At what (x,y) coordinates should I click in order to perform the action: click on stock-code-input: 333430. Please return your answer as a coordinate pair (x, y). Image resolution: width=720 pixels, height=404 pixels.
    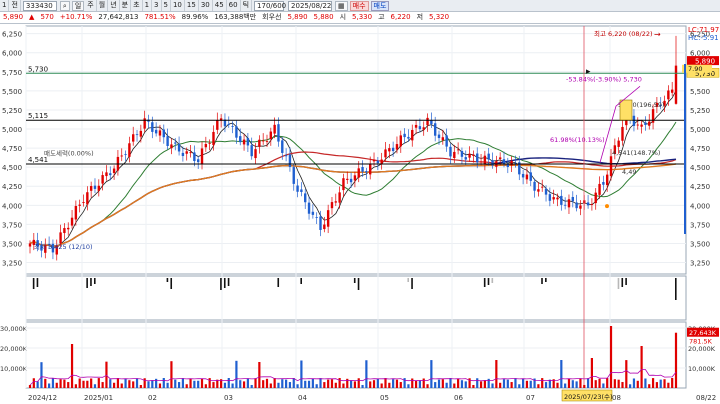
    Looking at the image, I should click on (39, 5).